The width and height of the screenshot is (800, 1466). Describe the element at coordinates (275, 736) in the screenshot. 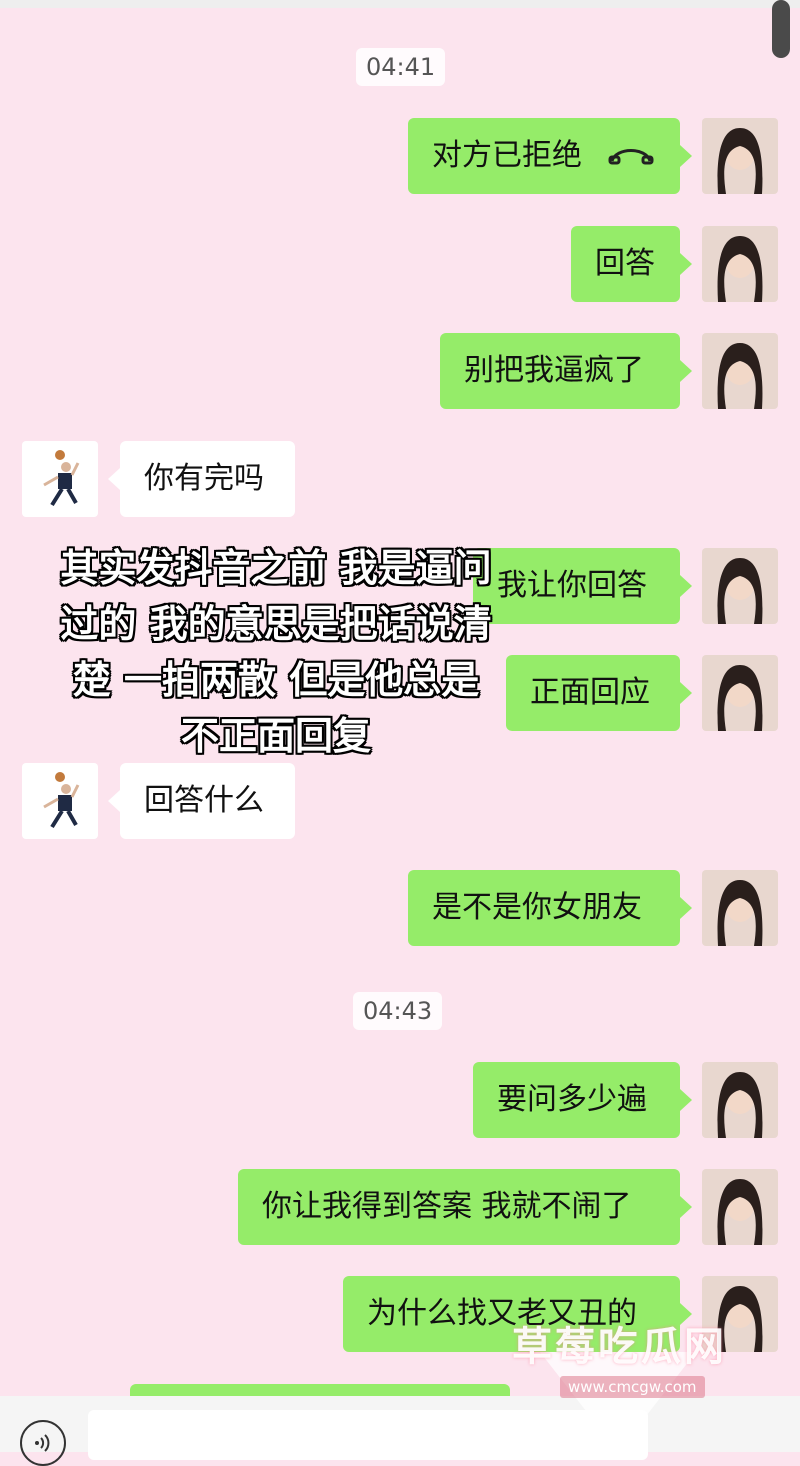

I see `caption-line: 不正面回复` at that location.